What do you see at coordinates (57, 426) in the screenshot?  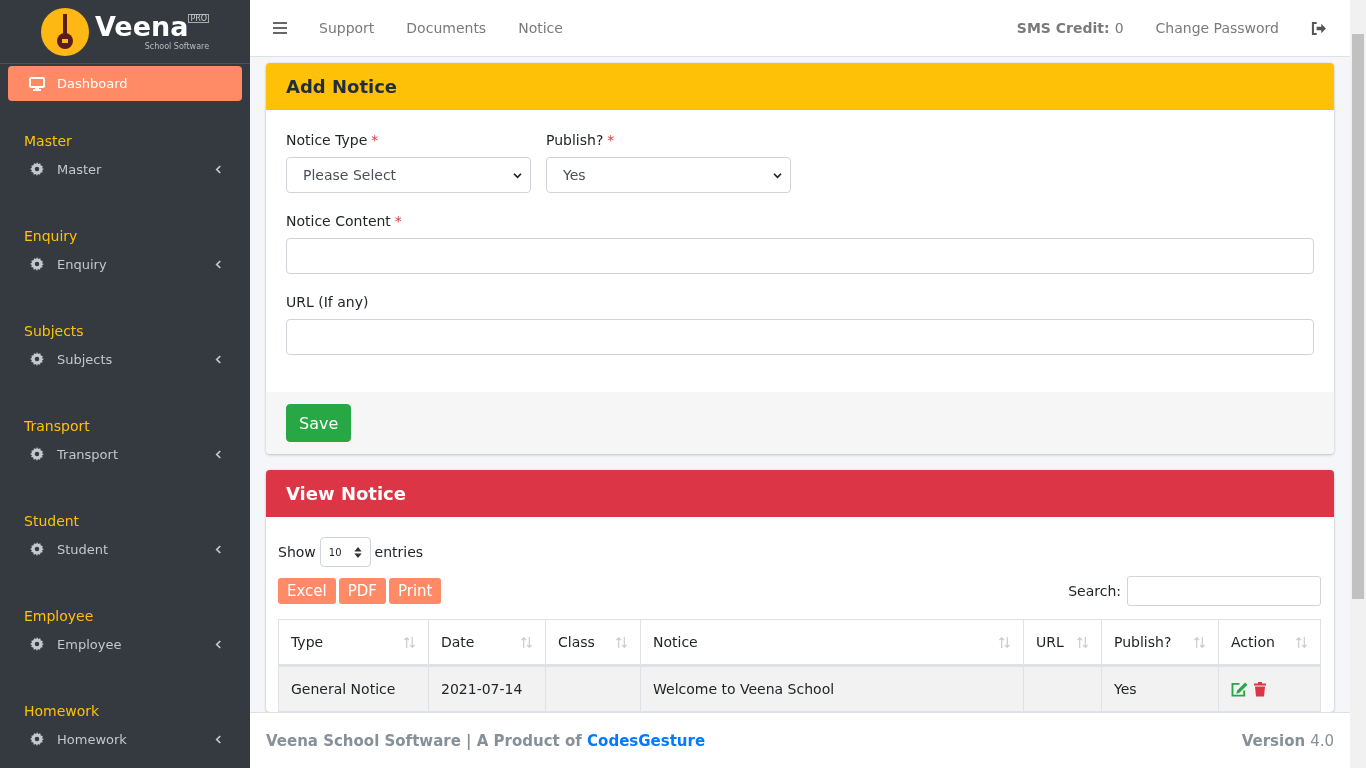 I see `sidebar-section-heading: Transport` at bounding box center [57, 426].